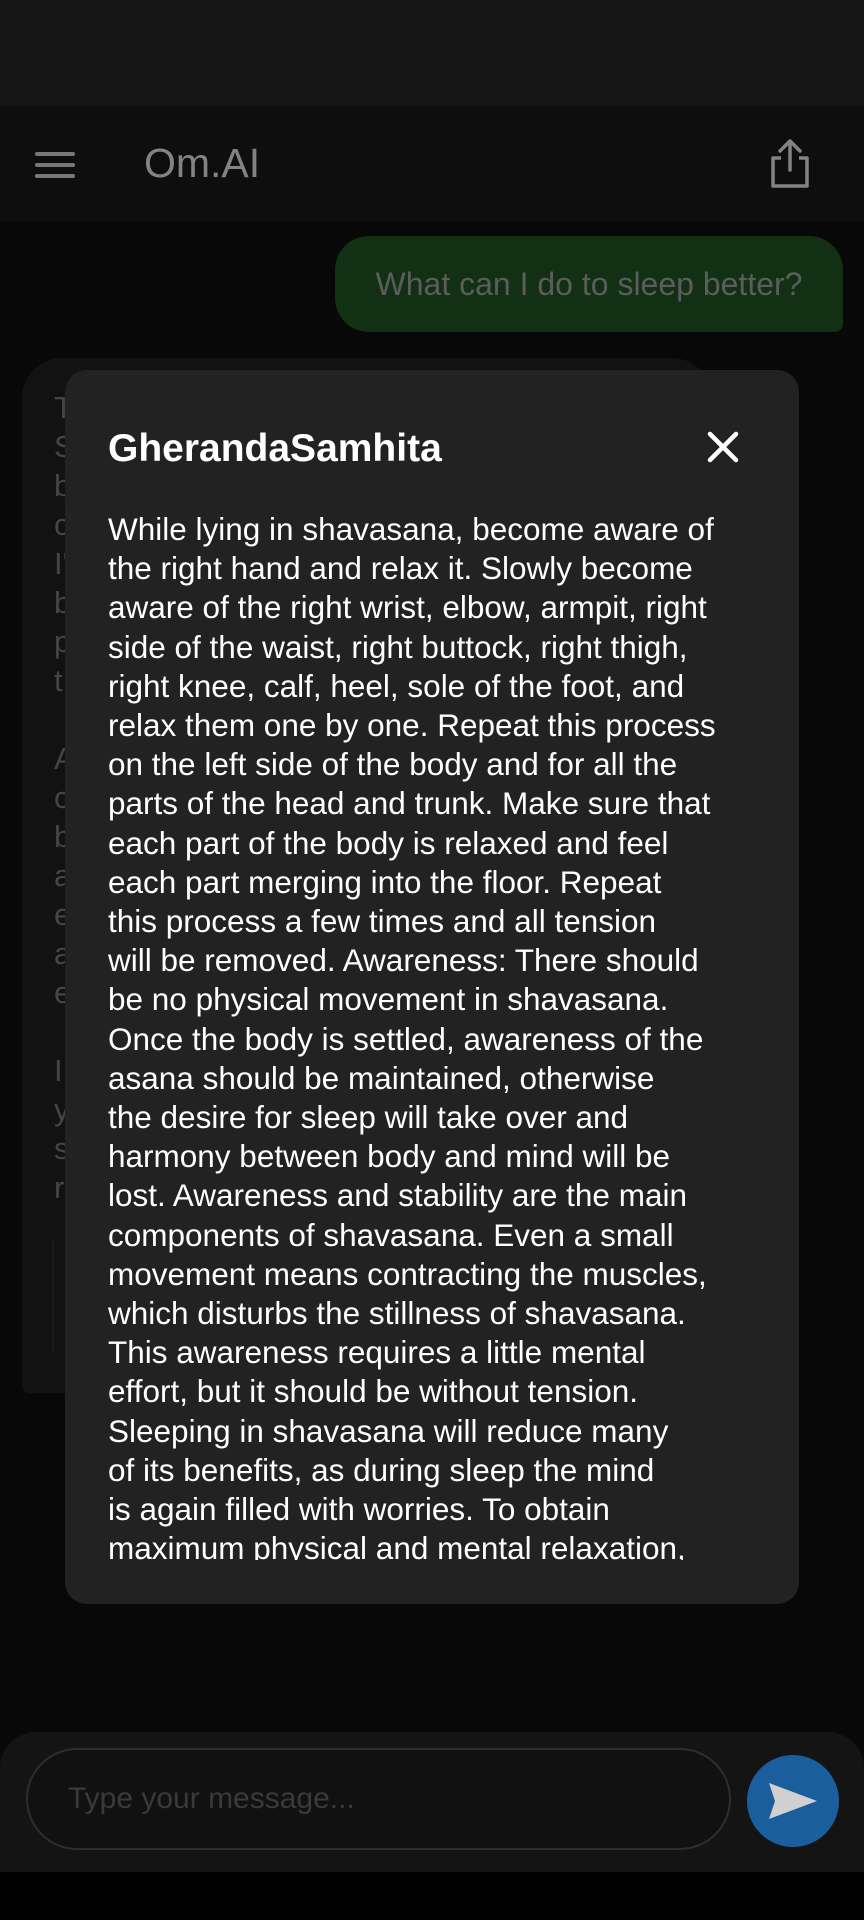 This screenshot has width=864, height=1920. What do you see at coordinates (407, 1273) in the screenshot?
I see `modal-body-line: movement means contracting the muscles,` at bounding box center [407, 1273].